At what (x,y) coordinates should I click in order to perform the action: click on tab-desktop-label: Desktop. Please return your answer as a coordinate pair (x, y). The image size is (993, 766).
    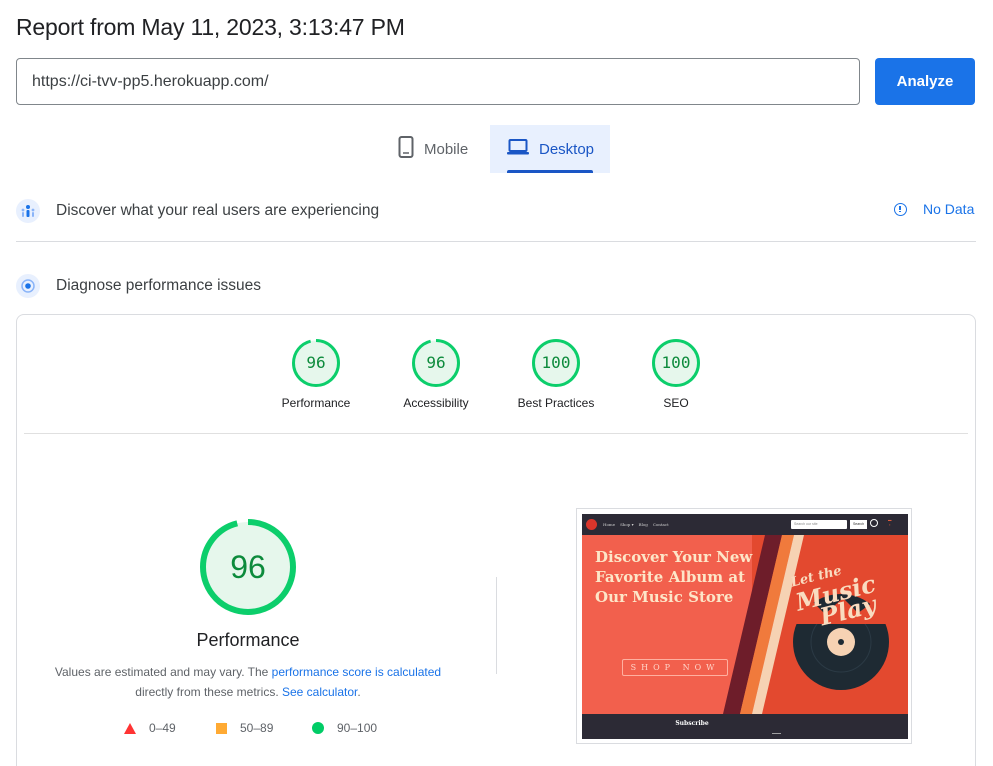
    Looking at the image, I should click on (567, 149).